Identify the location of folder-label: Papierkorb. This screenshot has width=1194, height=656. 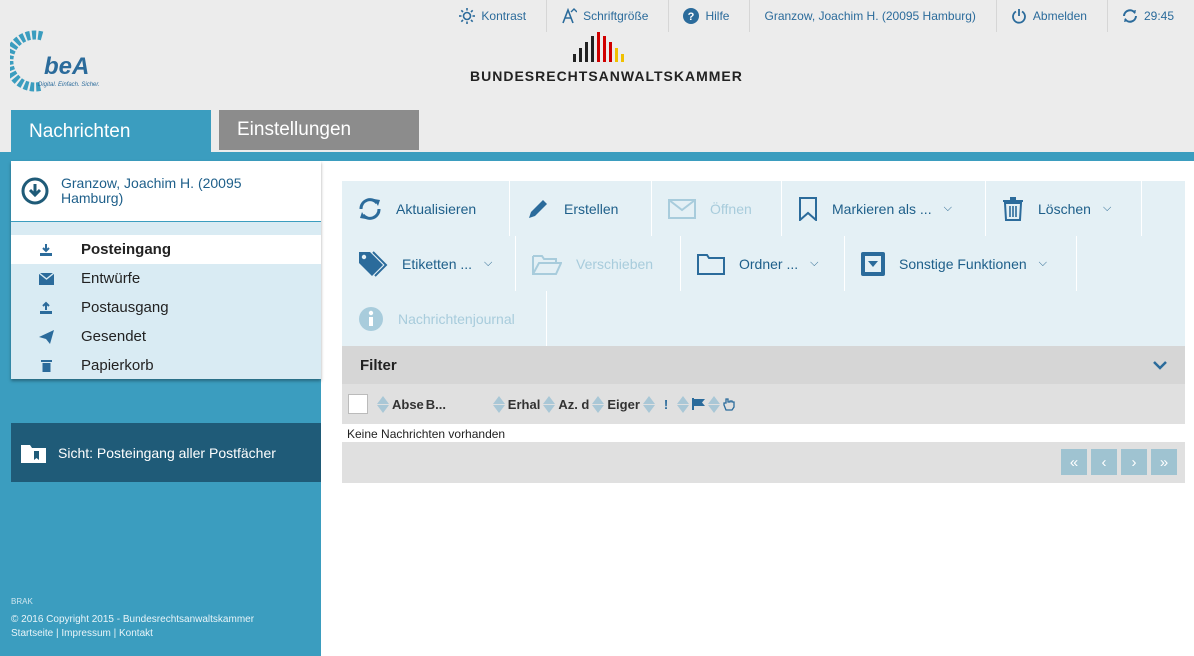
(117, 365).